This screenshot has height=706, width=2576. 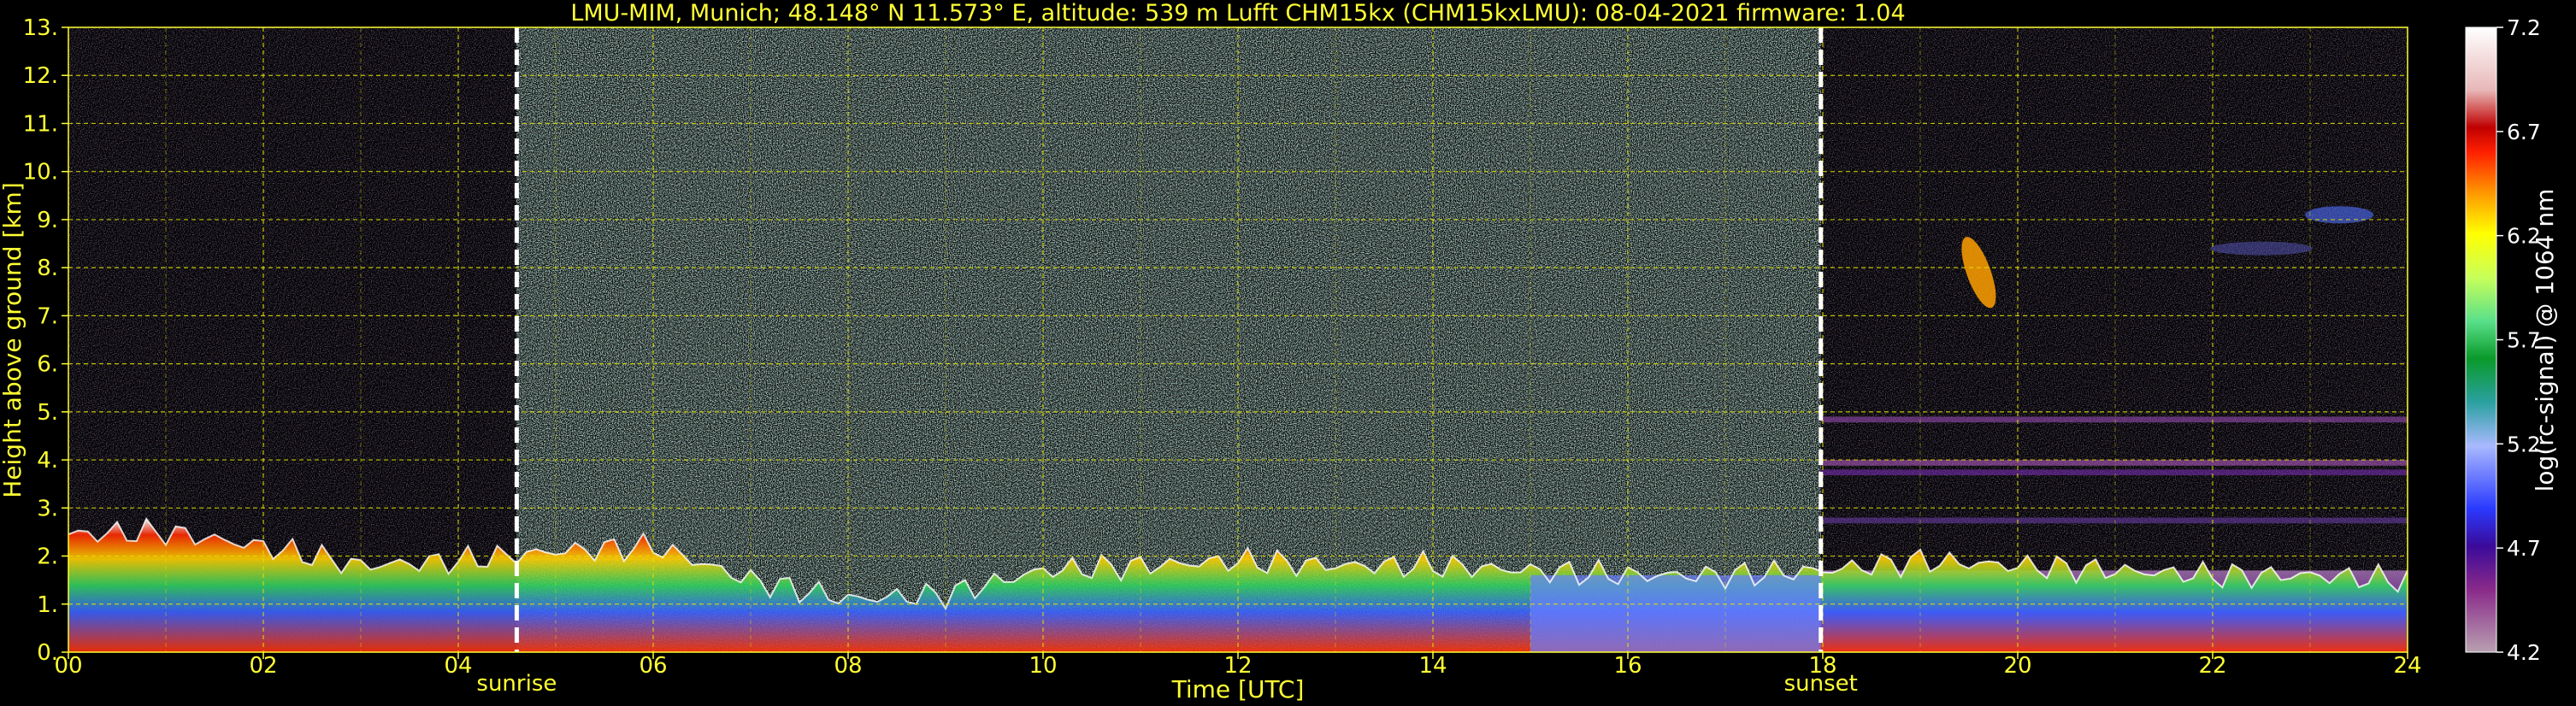 I want to click on x-axis-label: Time [UTC], so click(x=1238, y=689).